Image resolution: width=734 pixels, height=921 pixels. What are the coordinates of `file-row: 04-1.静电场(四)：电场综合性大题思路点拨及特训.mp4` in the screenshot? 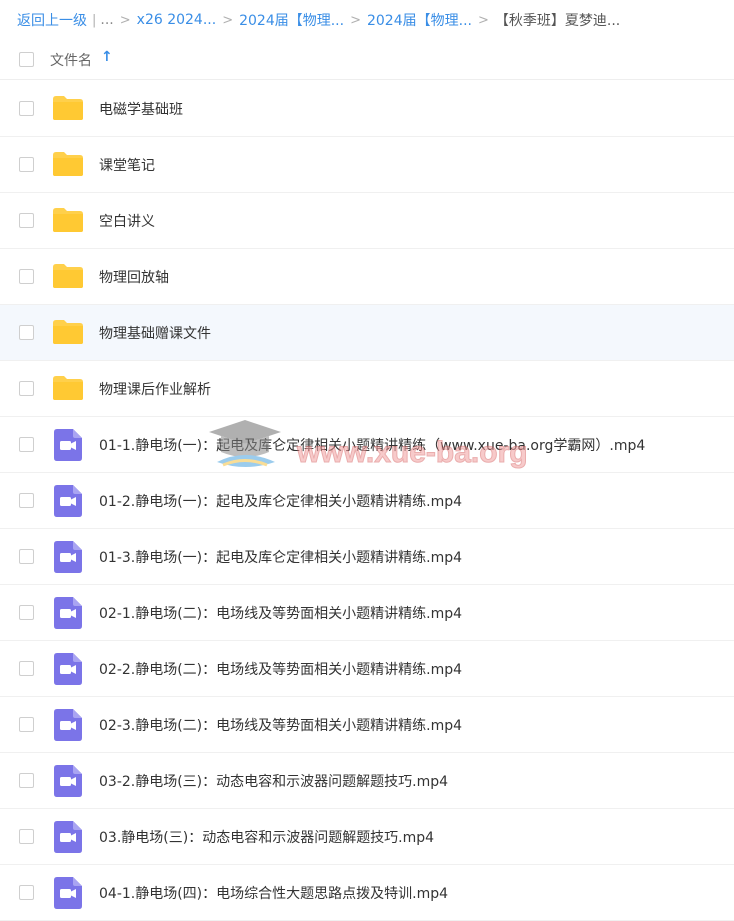 It's located at (367, 893).